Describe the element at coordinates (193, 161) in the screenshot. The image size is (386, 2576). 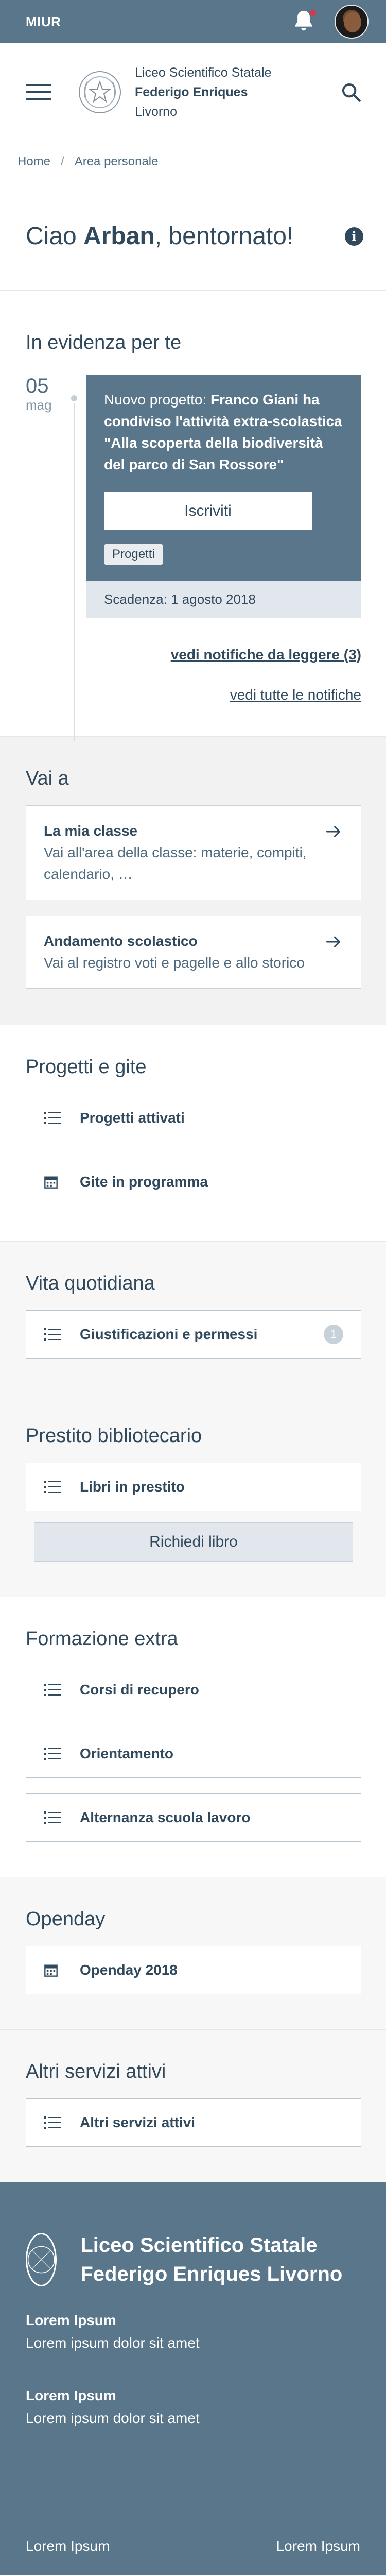
I see `breadcrumb: Home / Area personale` at that location.